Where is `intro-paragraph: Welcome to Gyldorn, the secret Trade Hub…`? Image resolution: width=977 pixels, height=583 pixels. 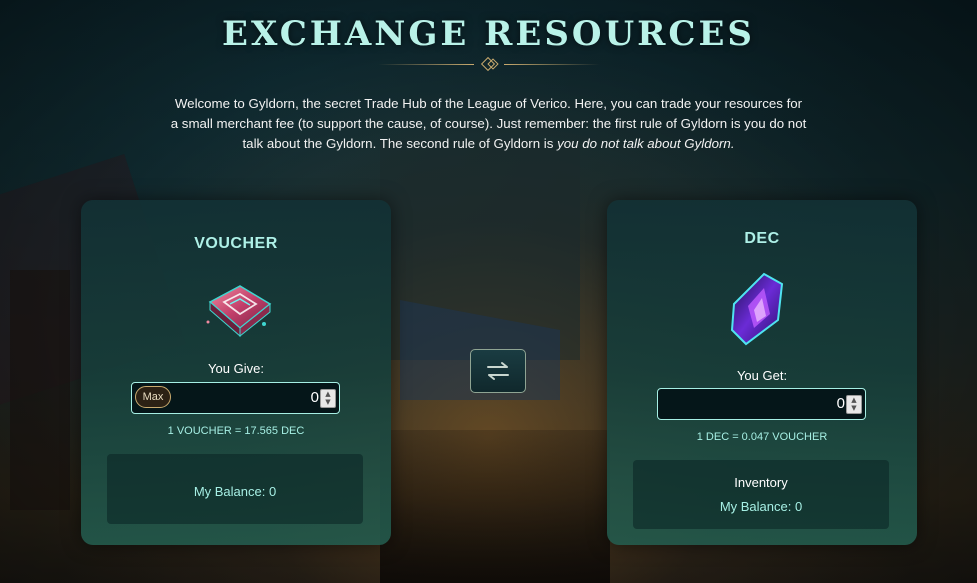 intro-paragraph: Welcome to Gyldorn, the secret Trade Hub… is located at coordinates (488, 124).